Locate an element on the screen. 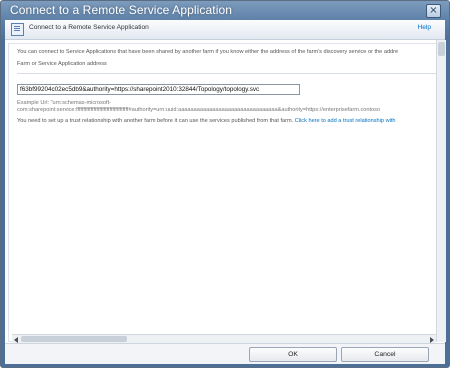 Image resolution: width=450 pixels, height=368 pixels. close-button: × is located at coordinates (433, 11).